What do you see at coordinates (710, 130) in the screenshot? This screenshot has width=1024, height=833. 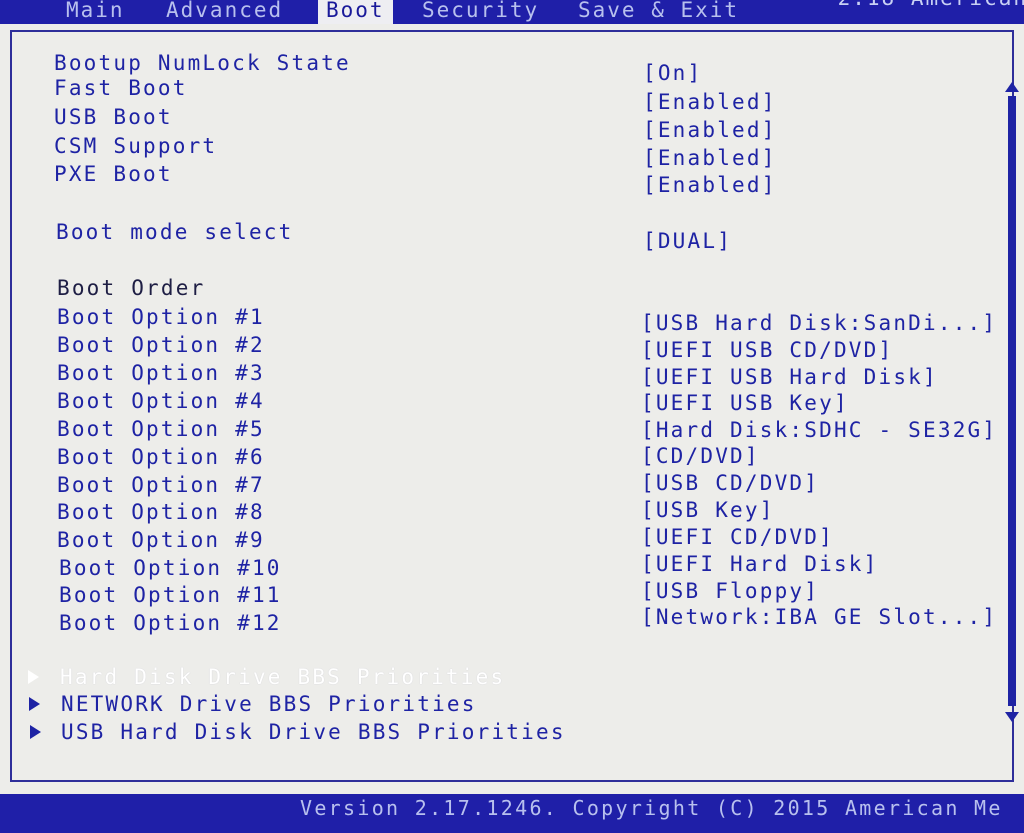 I see `usb-boot-value: [Enabled]` at bounding box center [710, 130].